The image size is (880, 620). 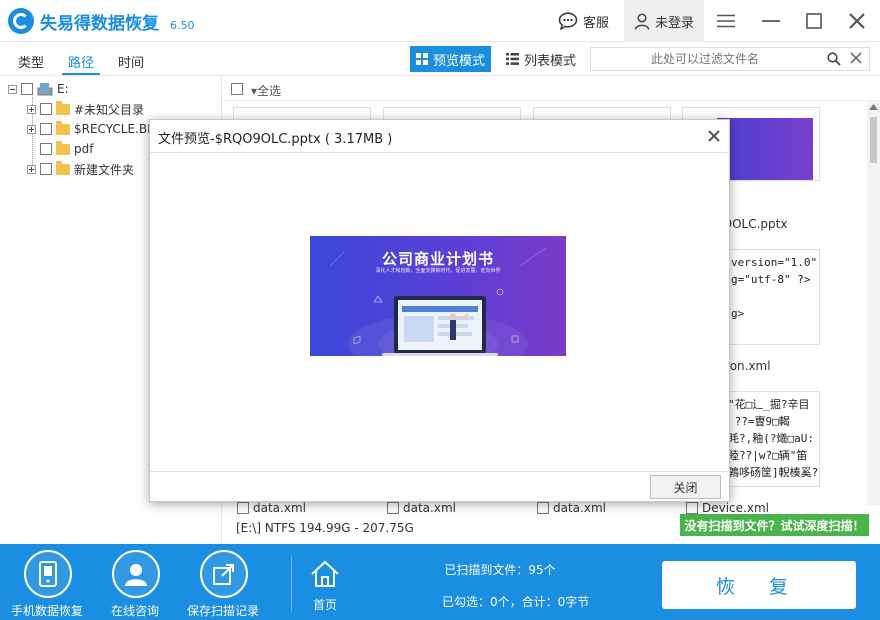 I want to click on list-icon, so click(x=512, y=59).